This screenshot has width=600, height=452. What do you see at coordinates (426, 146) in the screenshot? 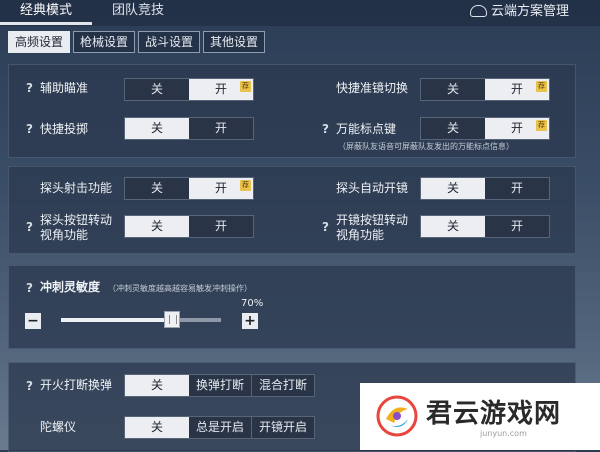
I see `marker-key-note: （屏蔽队友语音可屏蔽队友发出的万能标点信息）` at bounding box center [426, 146].